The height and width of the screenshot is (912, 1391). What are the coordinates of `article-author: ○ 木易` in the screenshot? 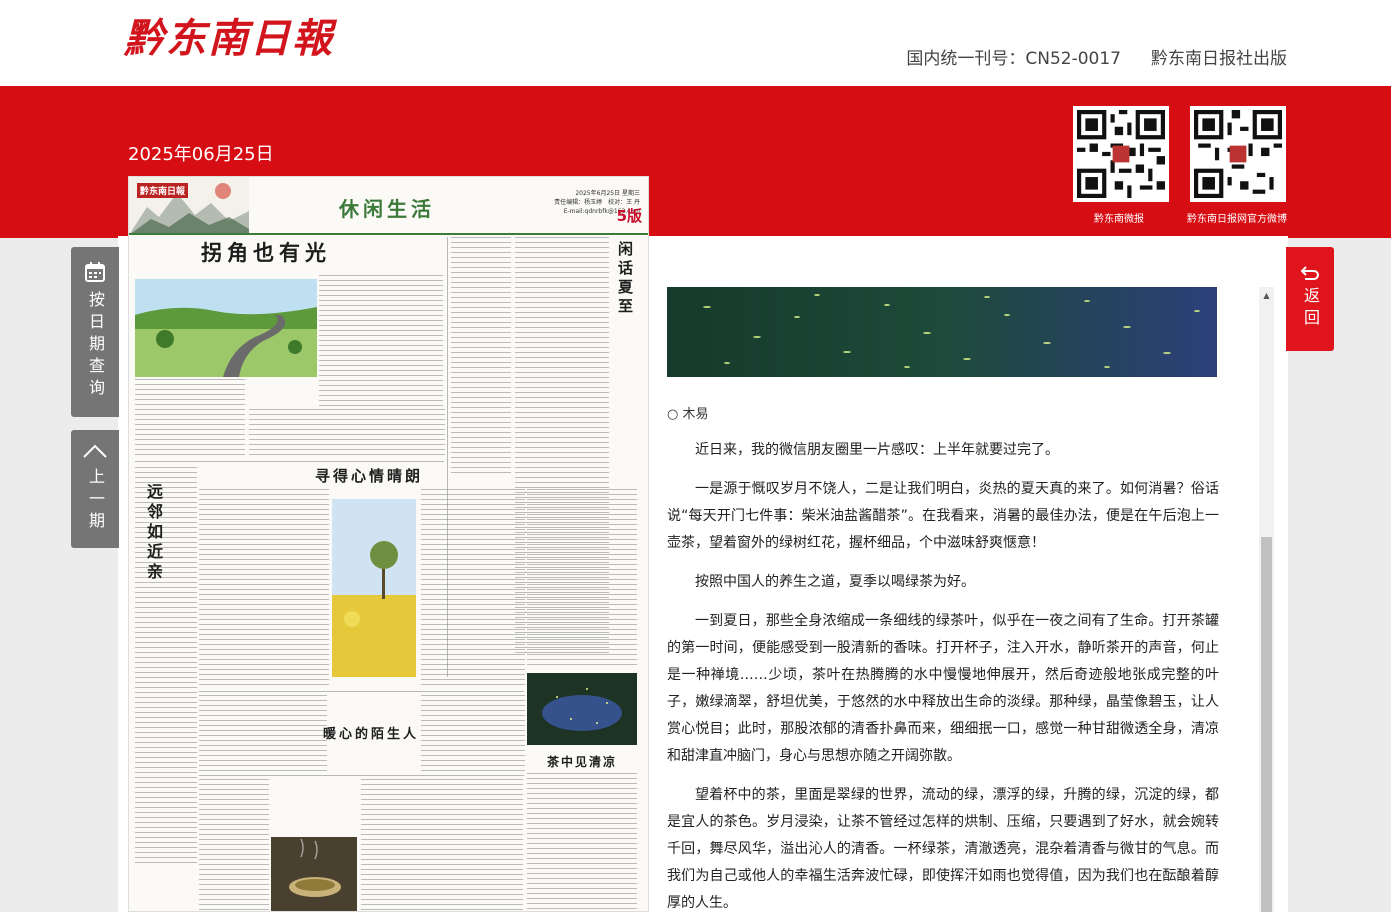 It's located at (688, 414).